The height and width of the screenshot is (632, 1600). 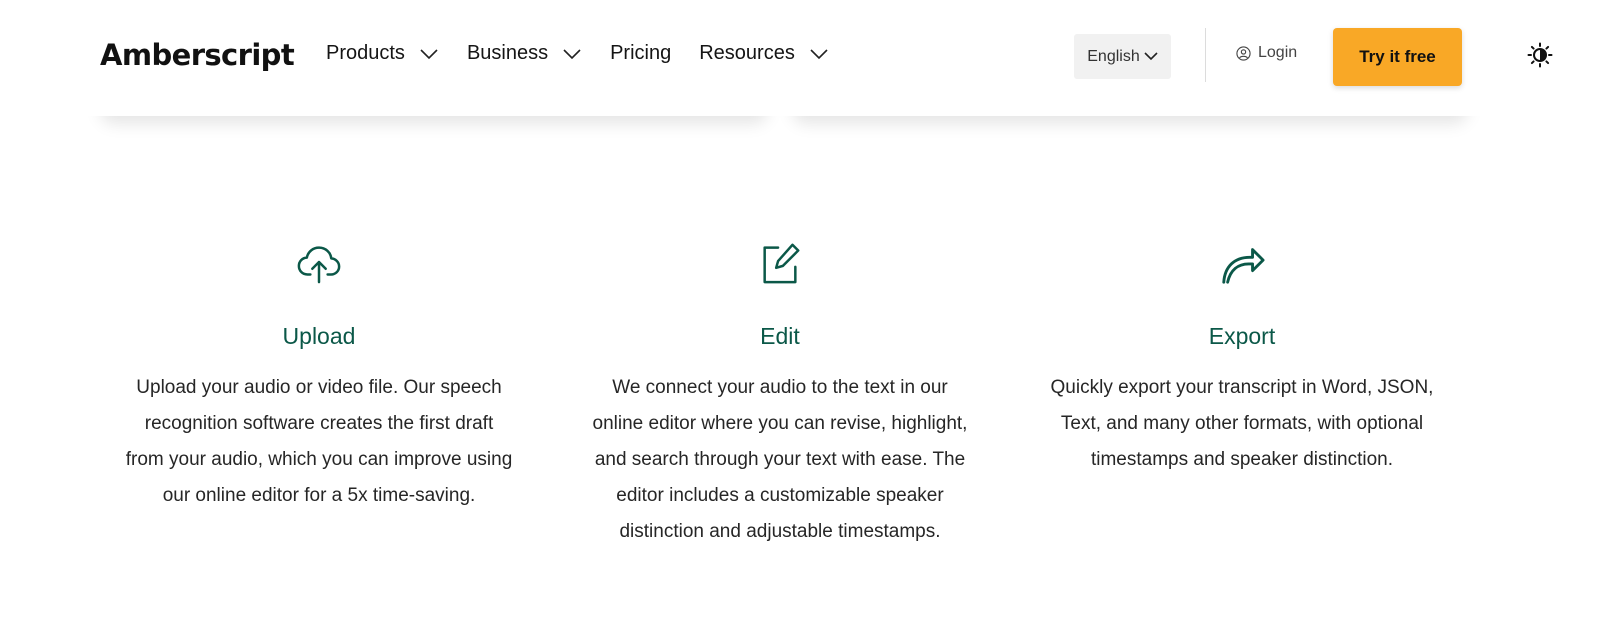 I want to click on user-circle-icon, so click(x=1243, y=53).